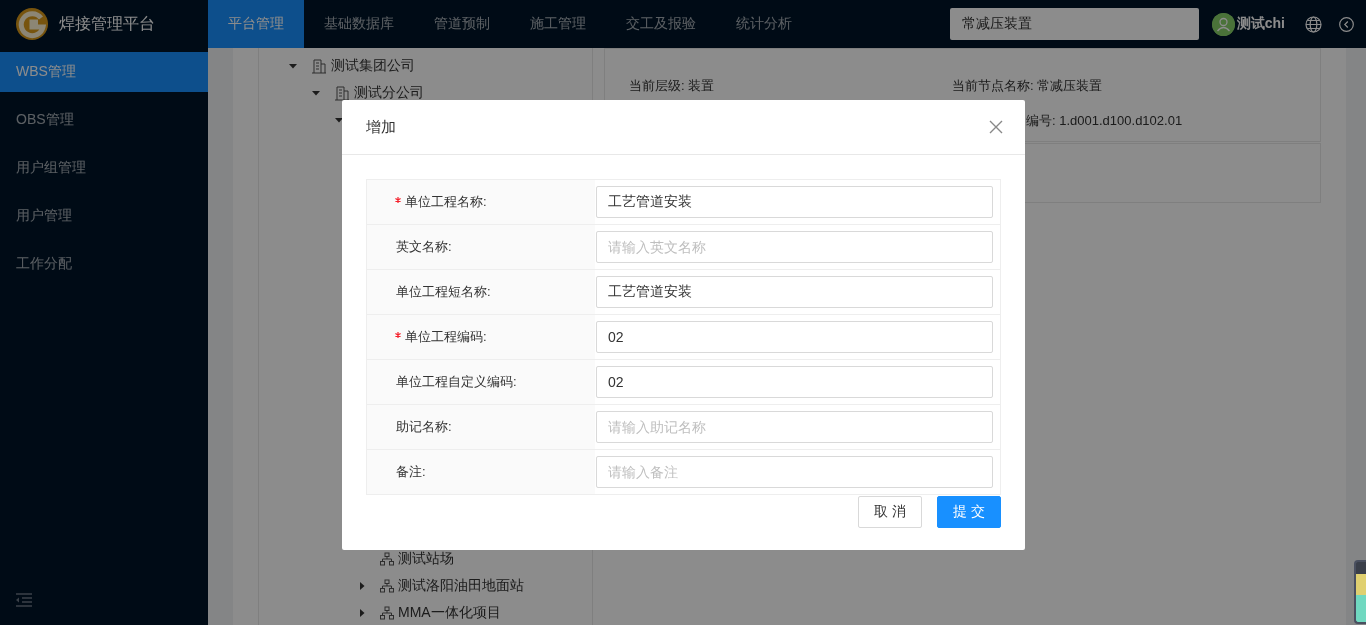 Image resolution: width=1366 pixels, height=625 pixels. What do you see at coordinates (443, 292) in the screenshot?
I see `field-label: 单位工程短名称:` at bounding box center [443, 292].